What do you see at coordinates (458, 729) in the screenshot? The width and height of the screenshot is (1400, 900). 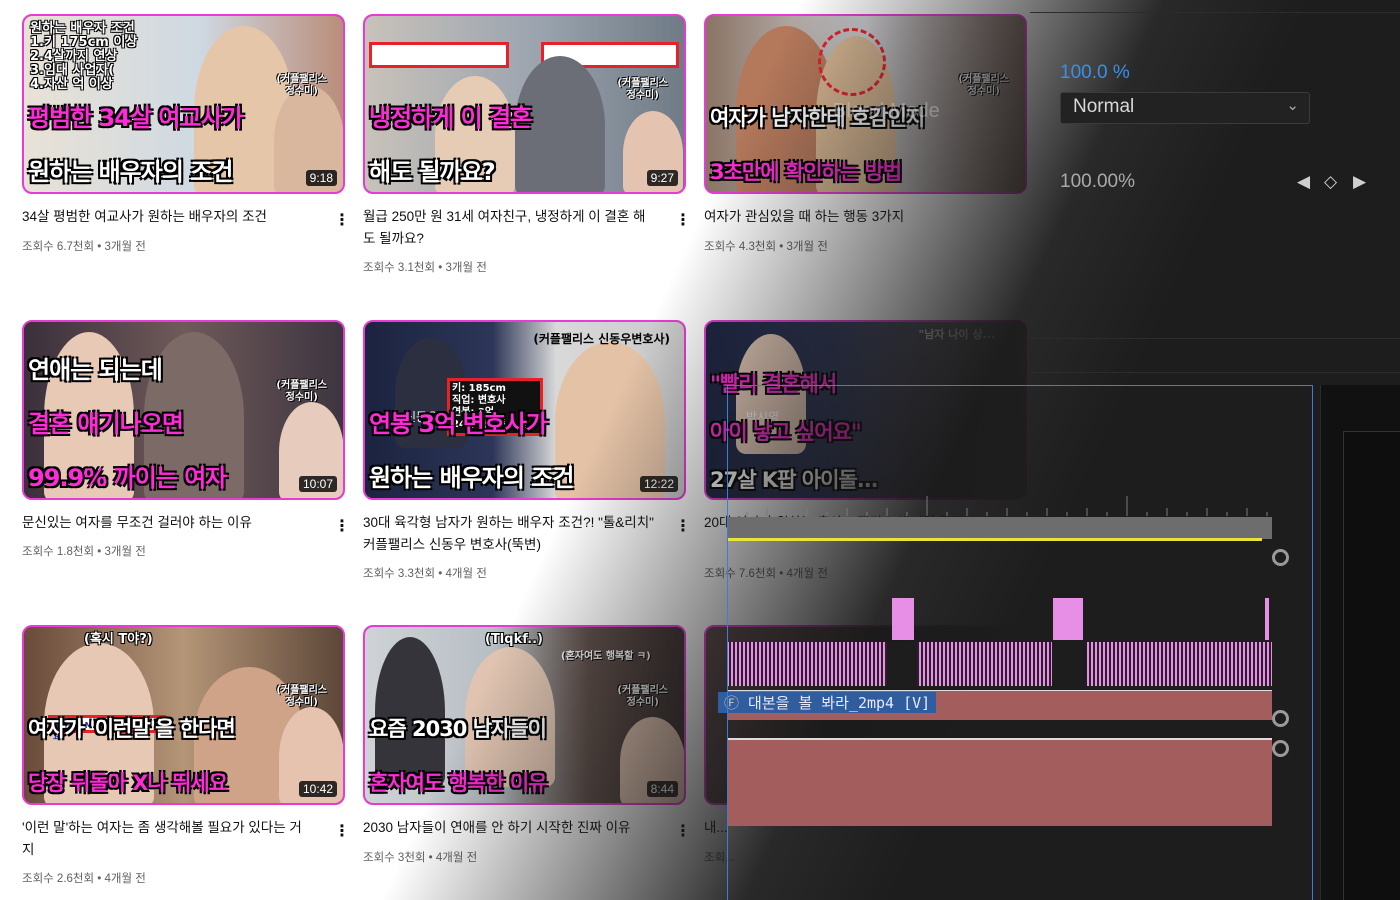 I see `caption-line: 요즘 2030 남자들이` at bounding box center [458, 729].